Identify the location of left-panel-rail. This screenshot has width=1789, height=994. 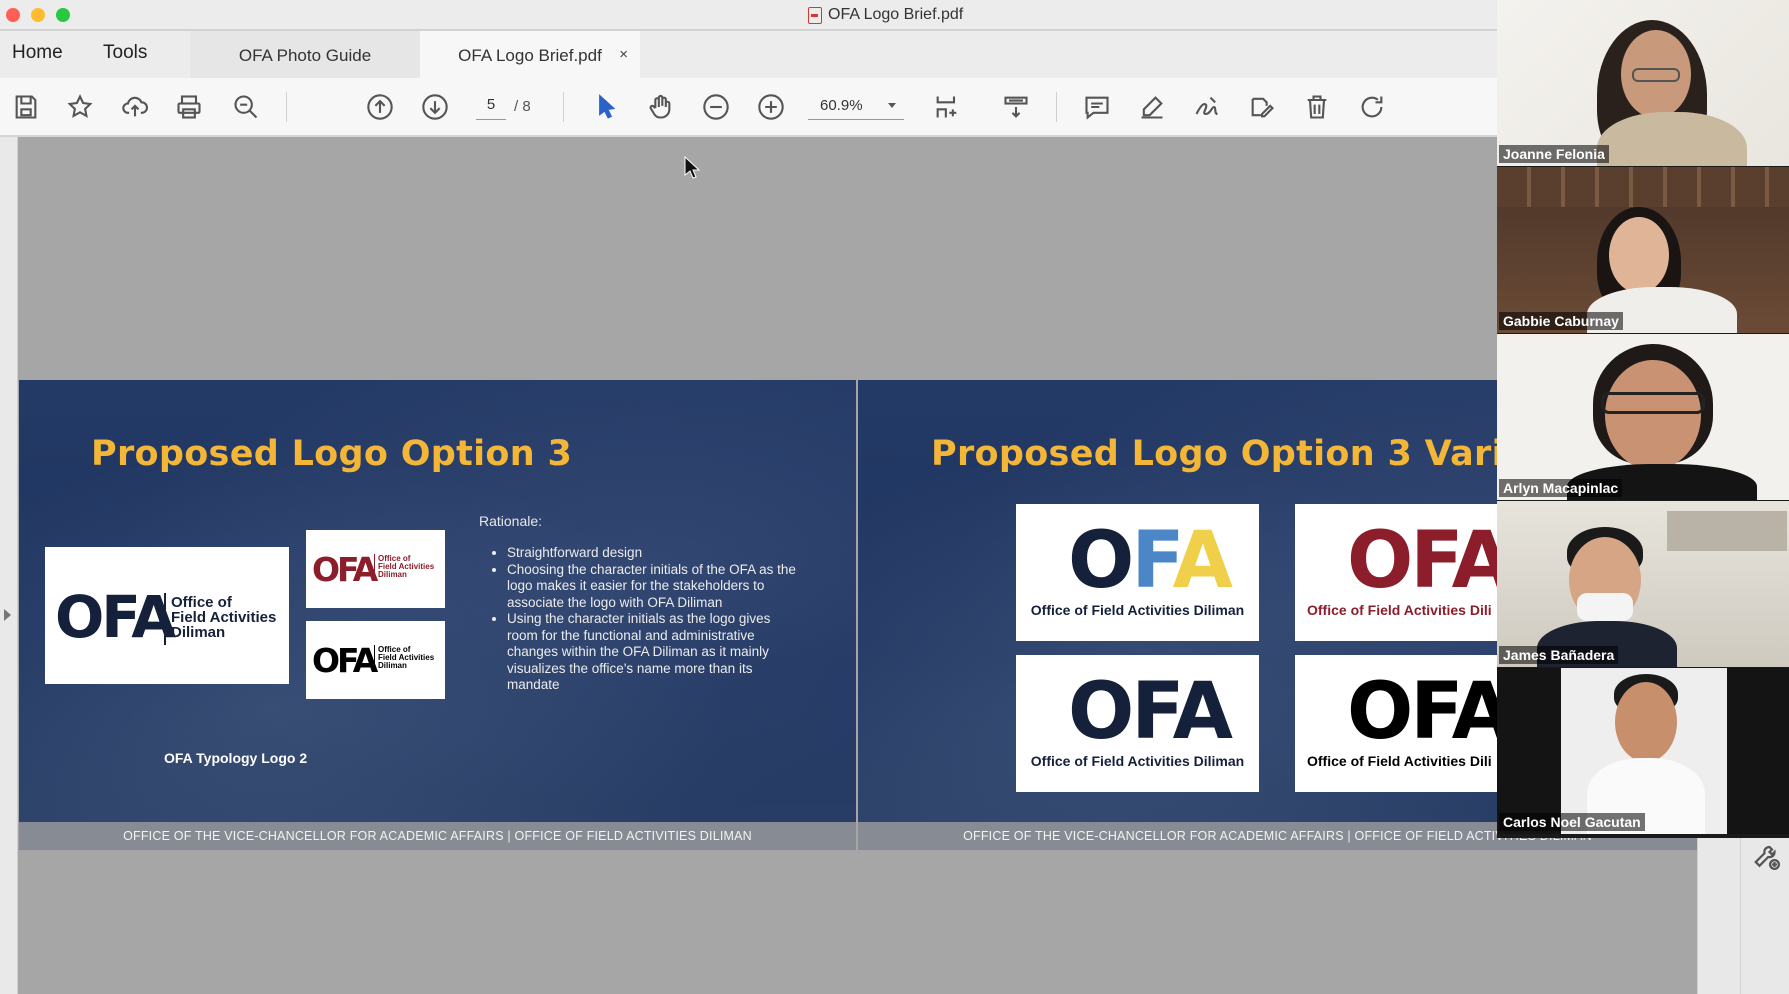
(9, 565).